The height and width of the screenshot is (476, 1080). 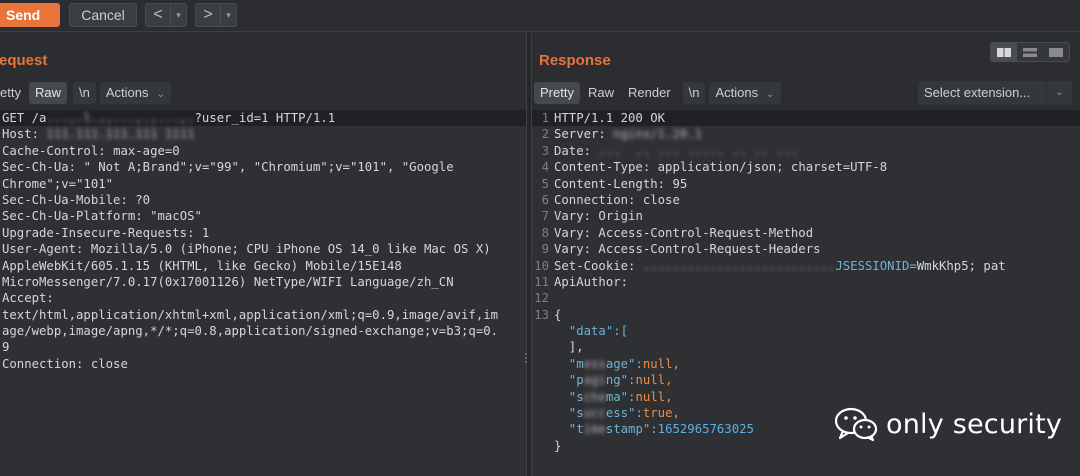 I want to click on request-line-text: Chrome";v="101", so click(x=56, y=184).